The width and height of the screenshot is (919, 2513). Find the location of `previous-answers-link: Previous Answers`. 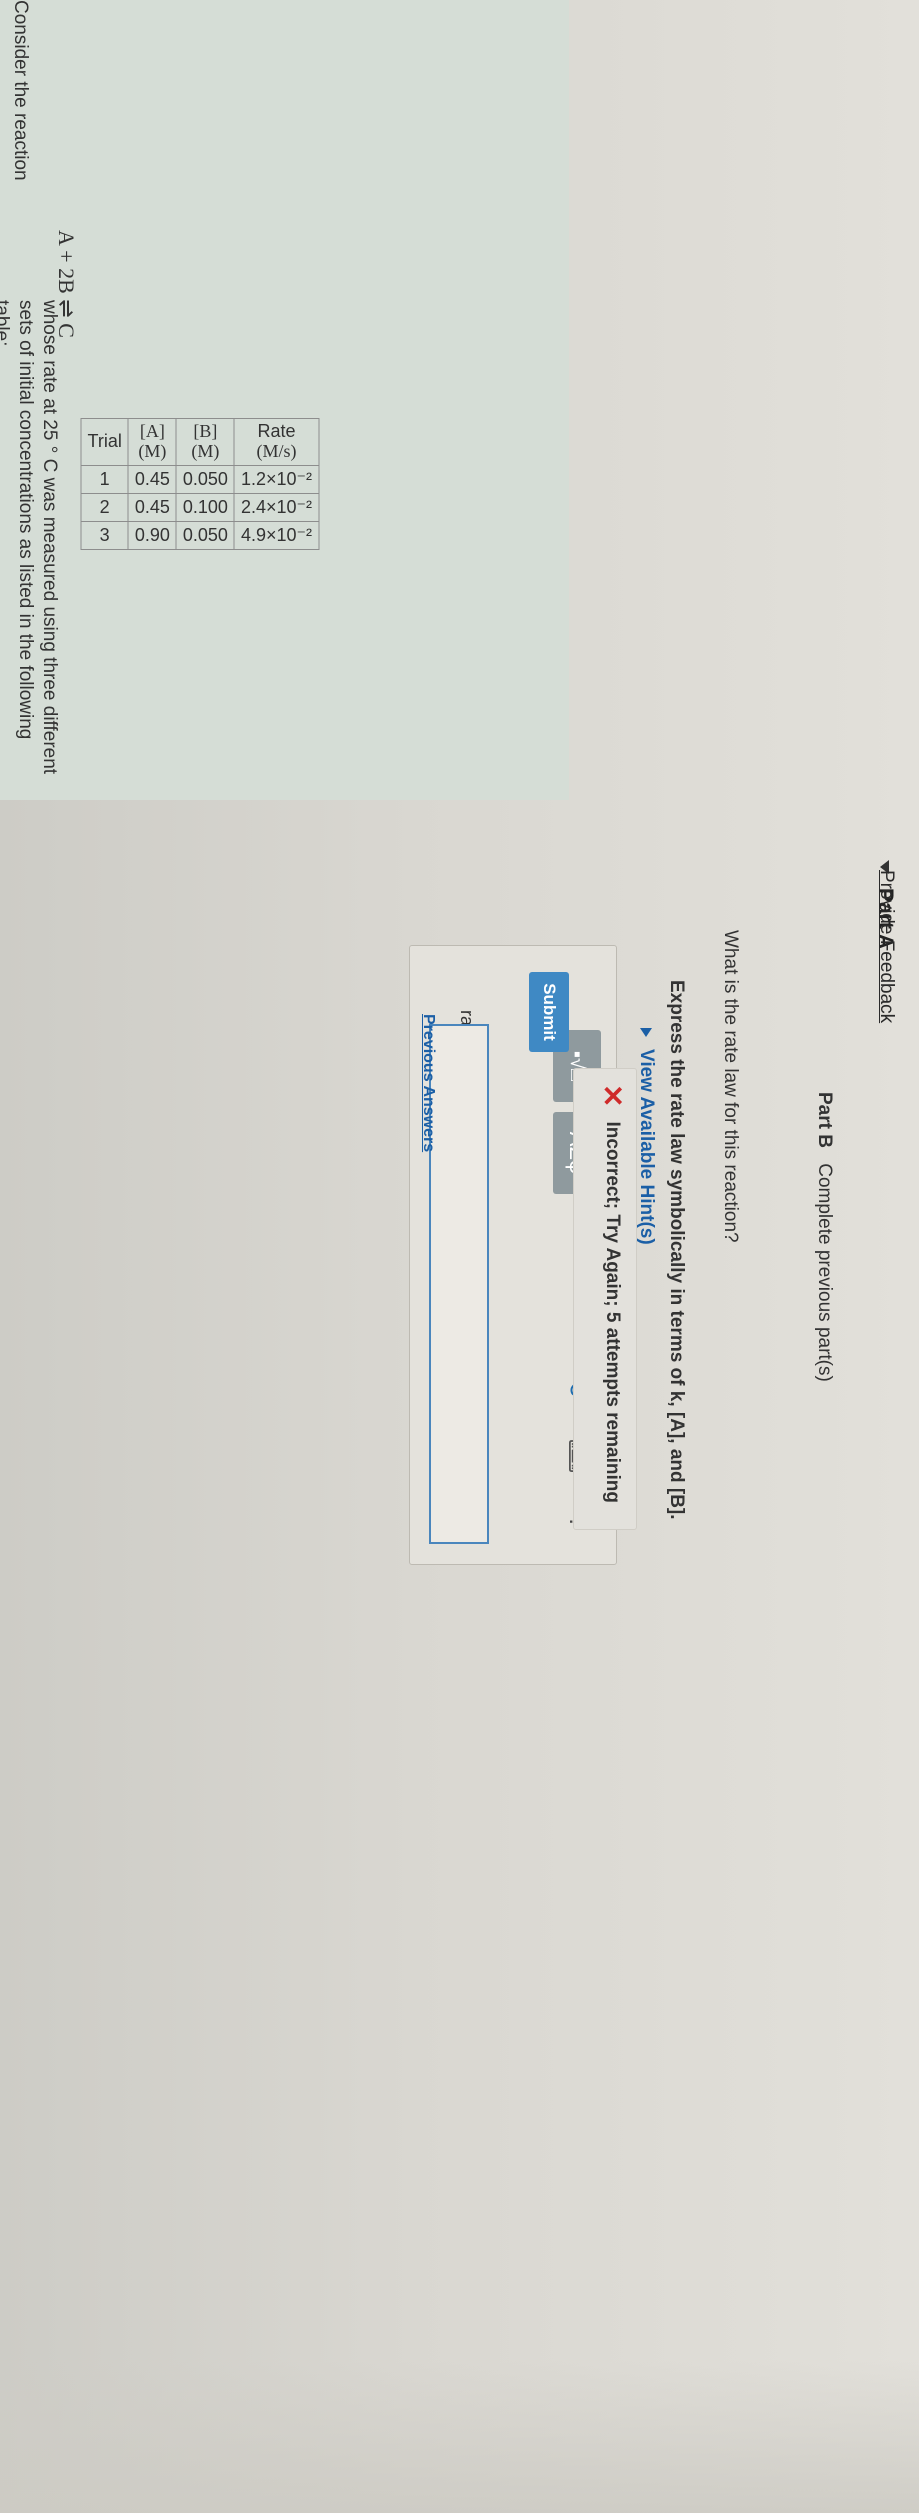

previous-answers-link: Previous Answers is located at coordinates (428, 1083).